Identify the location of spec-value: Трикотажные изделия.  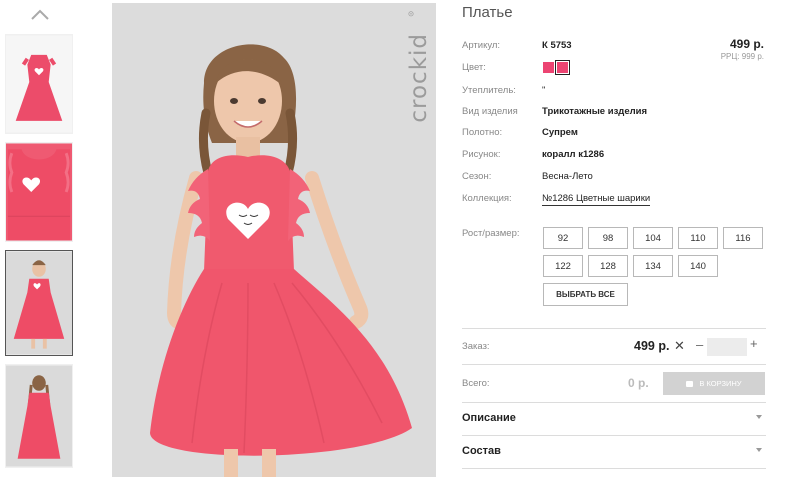
(595, 111).